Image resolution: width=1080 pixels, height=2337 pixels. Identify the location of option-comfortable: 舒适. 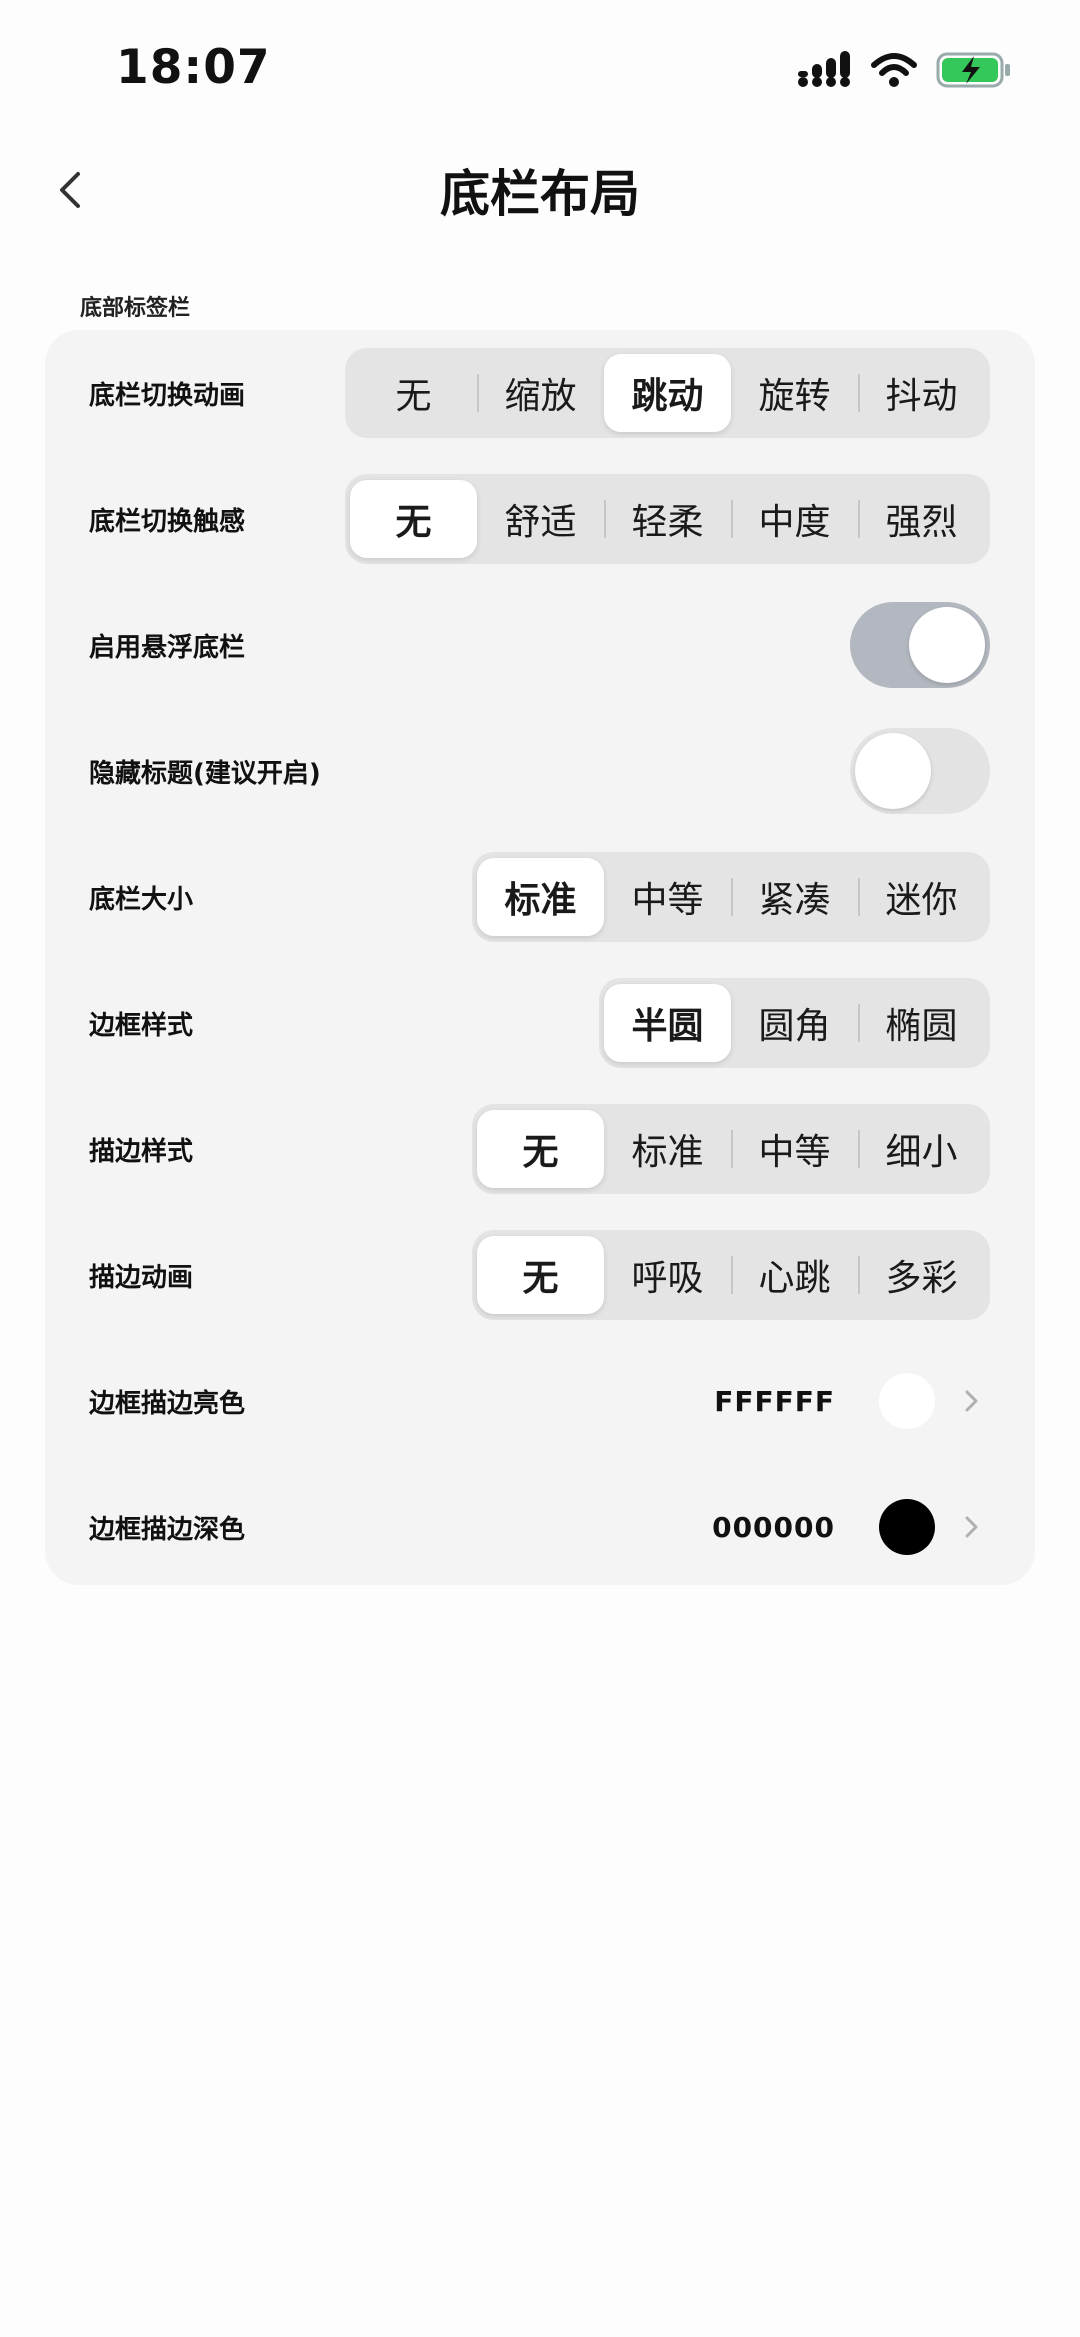
(540, 519).